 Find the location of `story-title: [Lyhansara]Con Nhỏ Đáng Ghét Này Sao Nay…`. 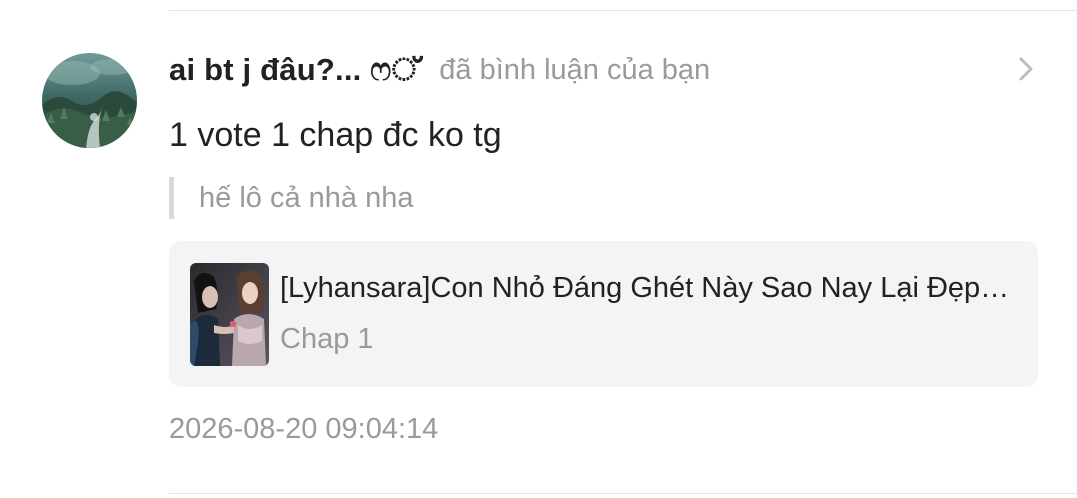

story-title: [Lyhansara]Con Nhỏ Đáng Ghét Này Sao Nay… is located at coordinates (647, 288).